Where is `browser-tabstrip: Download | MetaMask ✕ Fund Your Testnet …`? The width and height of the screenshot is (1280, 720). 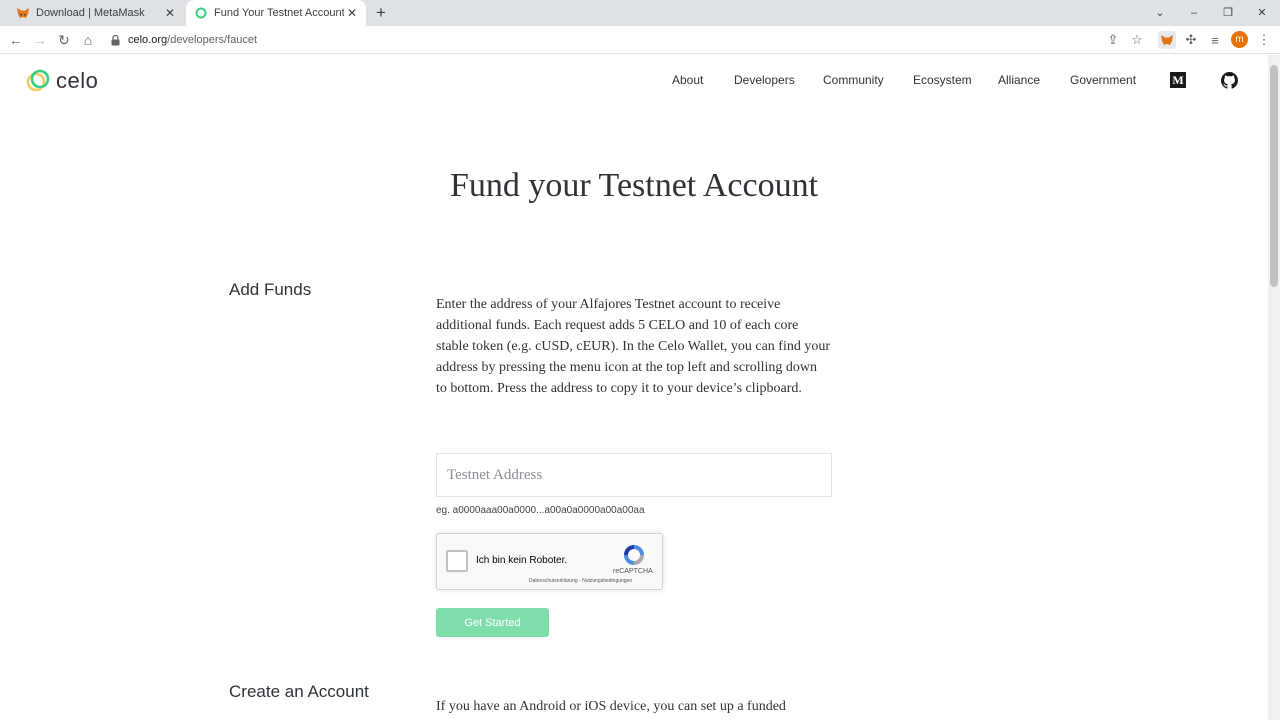 browser-tabstrip: Download | MetaMask ✕ Fund Your Testnet … is located at coordinates (640, 13).